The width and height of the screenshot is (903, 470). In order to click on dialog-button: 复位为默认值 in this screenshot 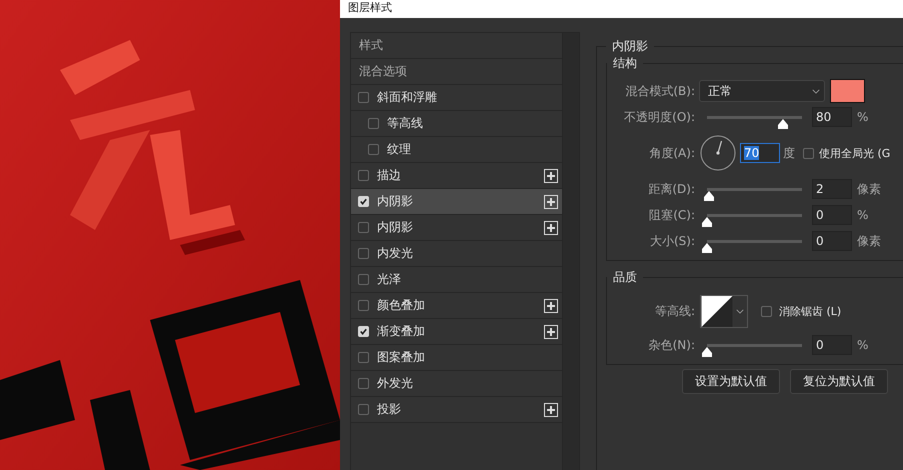, I will do `click(839, 381)`.